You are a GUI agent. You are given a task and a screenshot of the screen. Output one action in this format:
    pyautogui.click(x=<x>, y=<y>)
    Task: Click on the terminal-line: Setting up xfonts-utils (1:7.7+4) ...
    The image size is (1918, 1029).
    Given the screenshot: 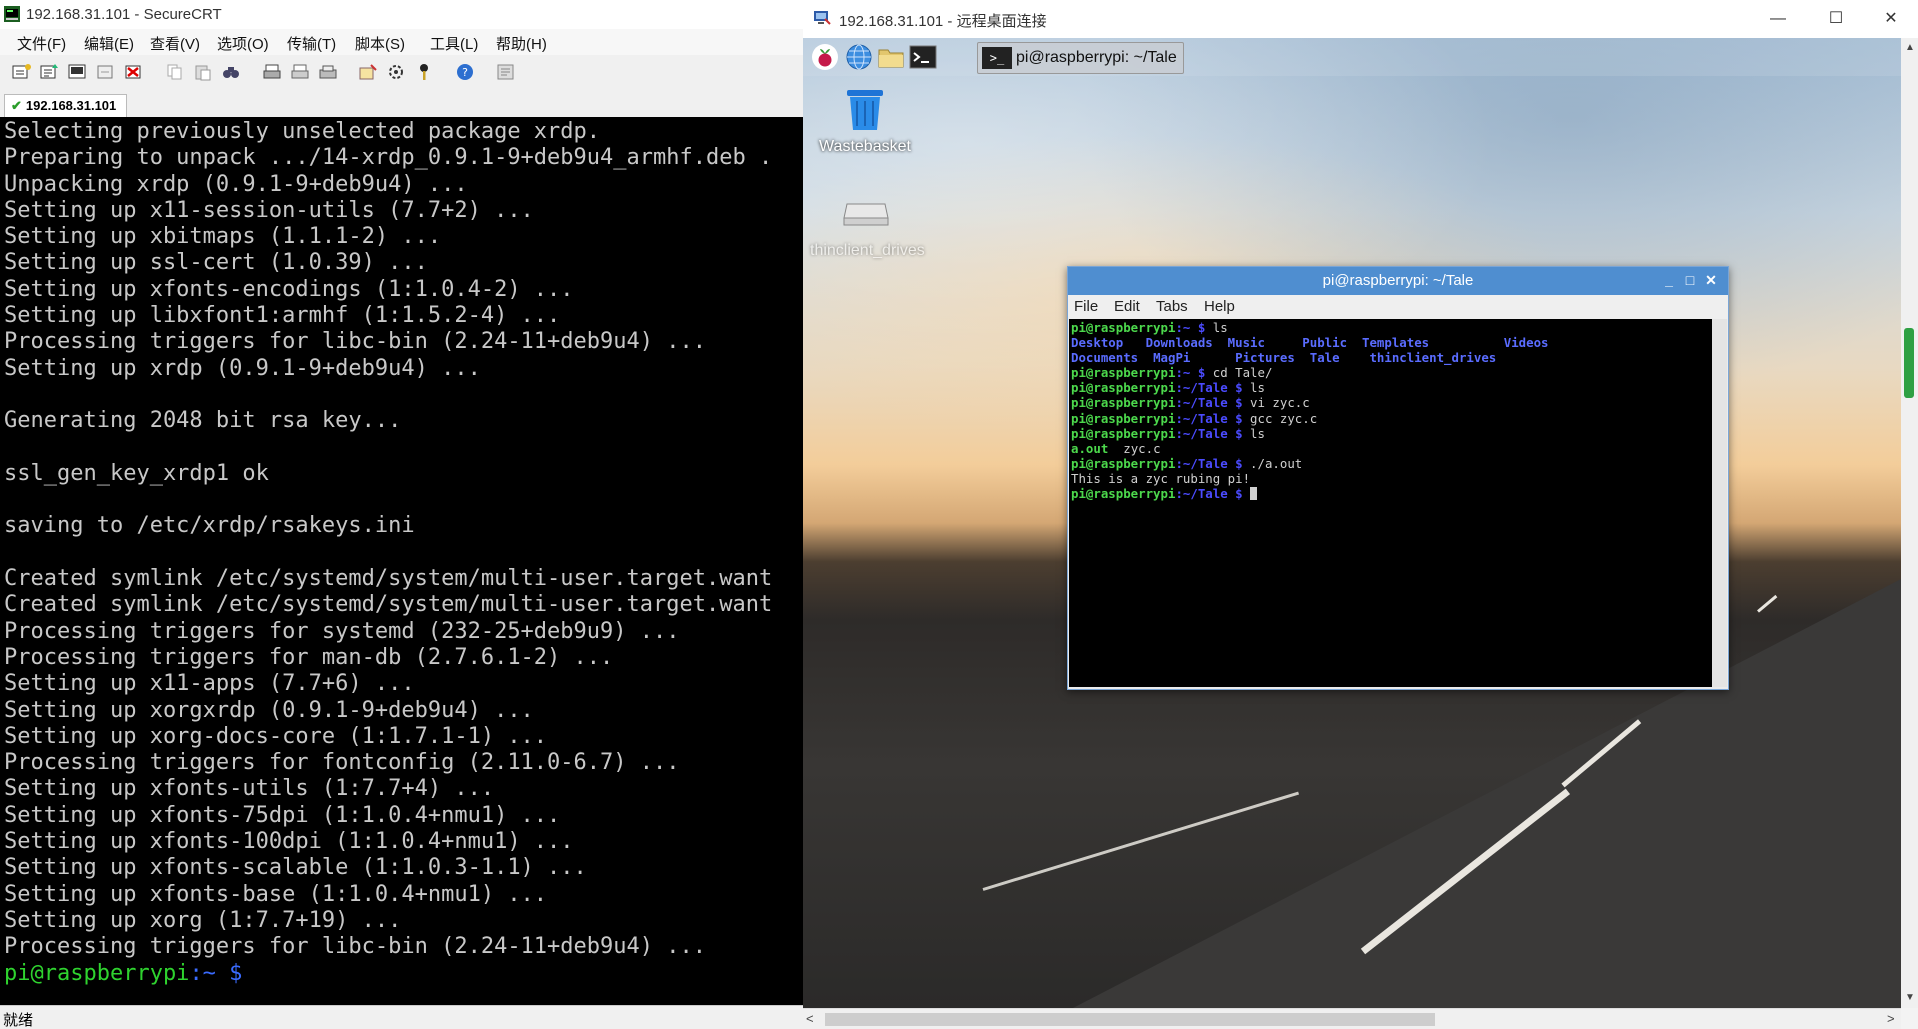 What is the action you would take?
    pyautogui.click(x=249, y=789)
    